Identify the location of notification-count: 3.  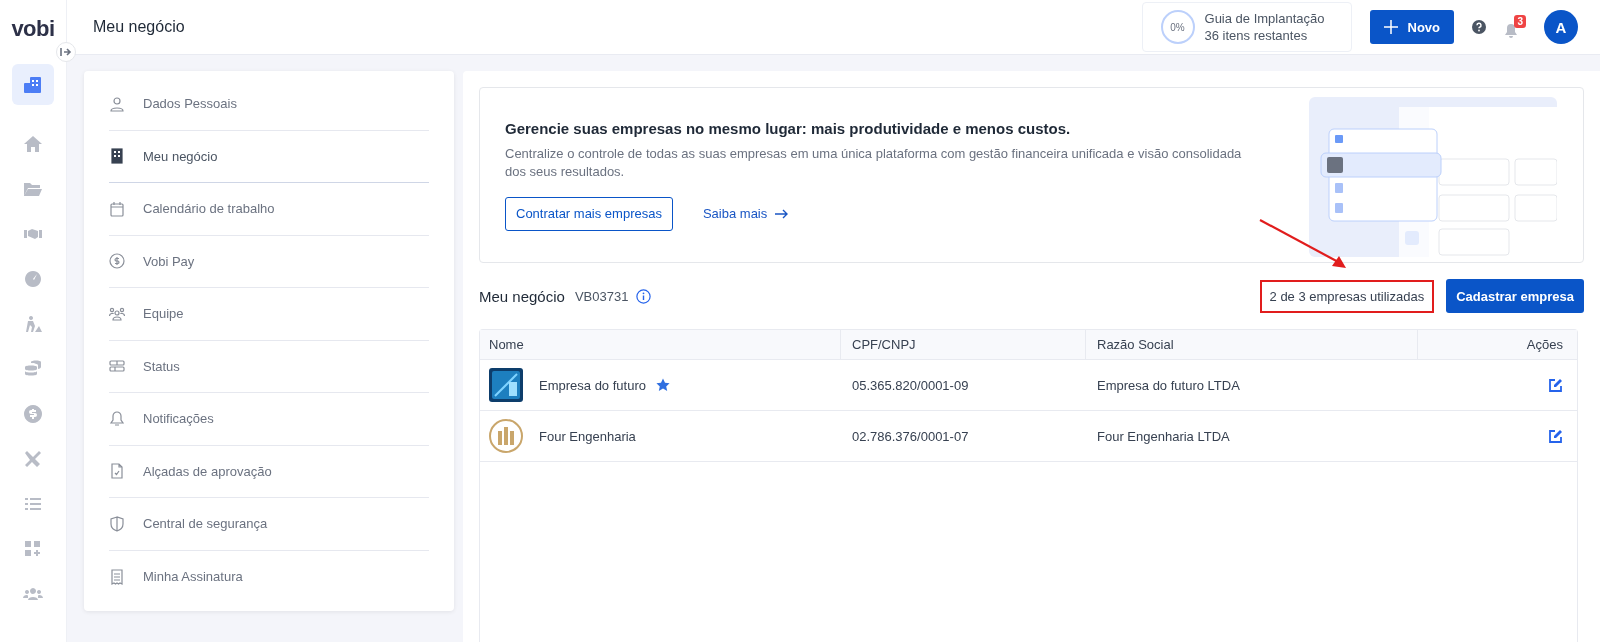
(1520, 21).